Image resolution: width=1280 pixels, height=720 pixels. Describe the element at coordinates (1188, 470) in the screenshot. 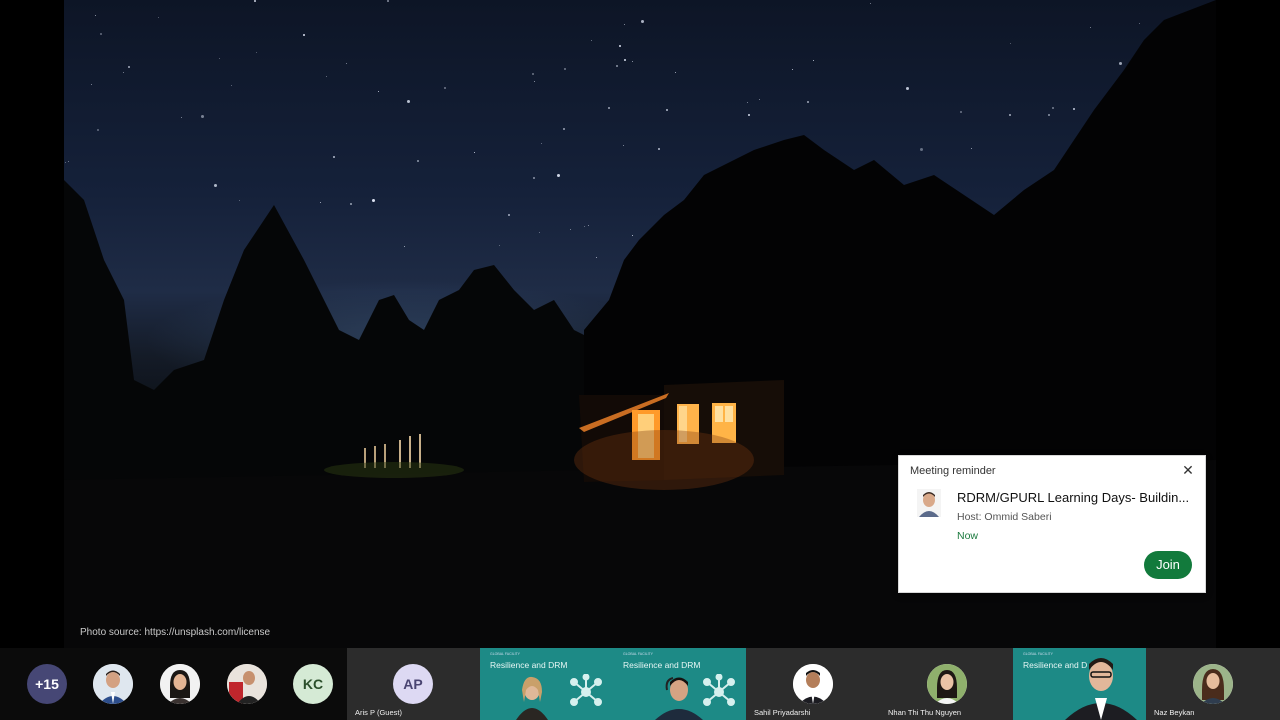

I see `close-icon: ✕` at that location.